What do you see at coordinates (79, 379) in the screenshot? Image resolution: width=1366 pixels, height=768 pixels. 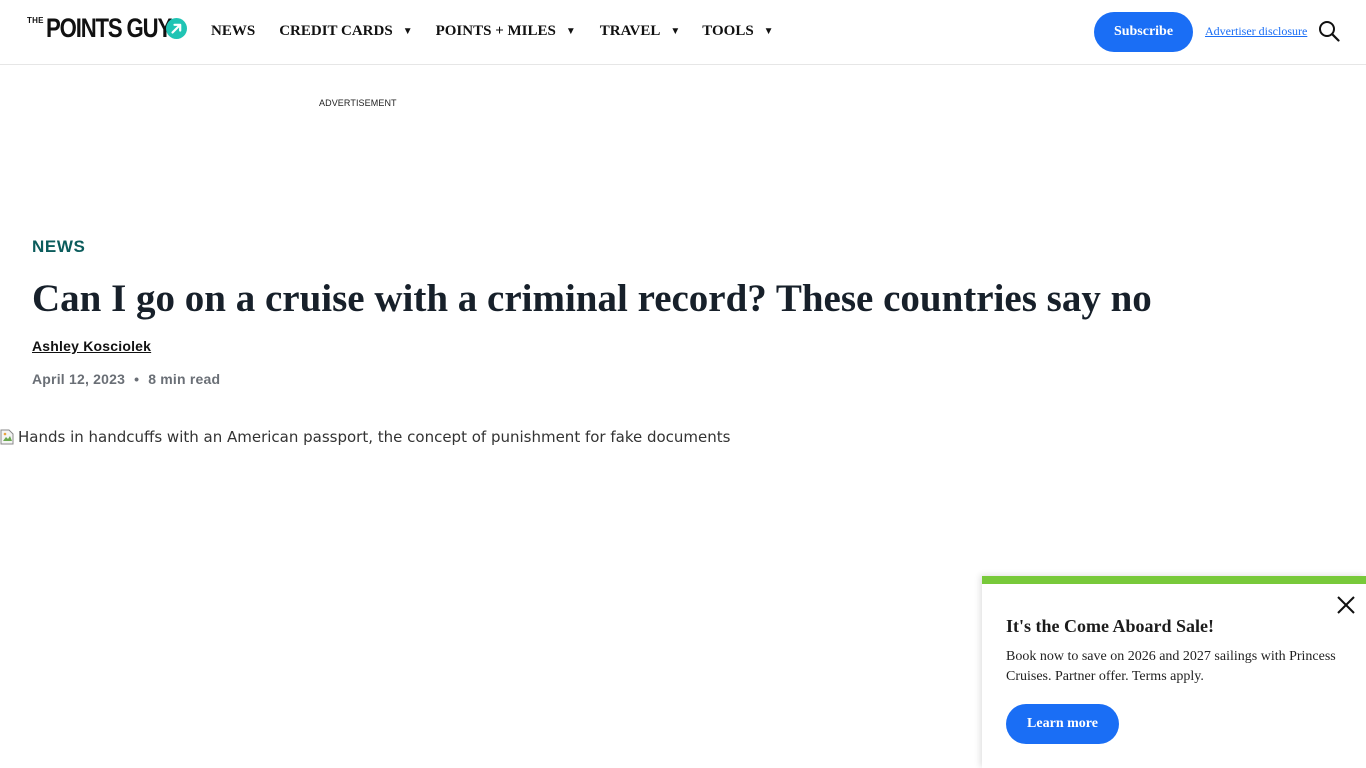 I see `article-date: April 12, 2023` at bounding box center [79, 379].